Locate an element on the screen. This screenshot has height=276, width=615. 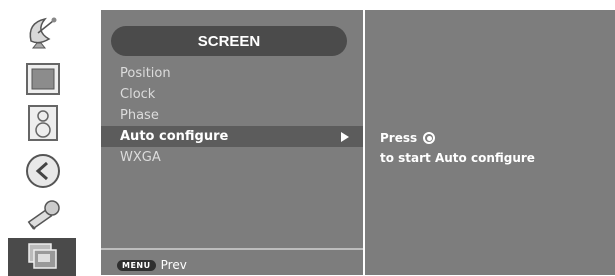
footer-divider is located at coordinates (232, 249).